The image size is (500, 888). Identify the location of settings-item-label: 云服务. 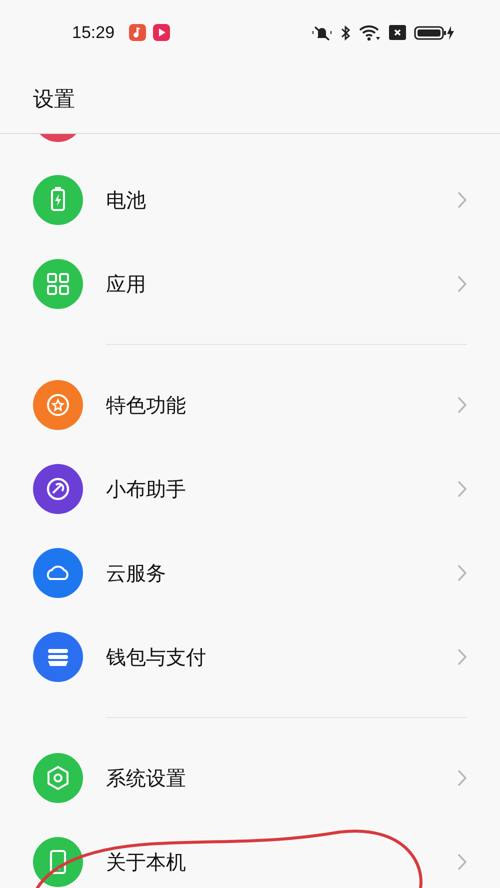
(136, 573).